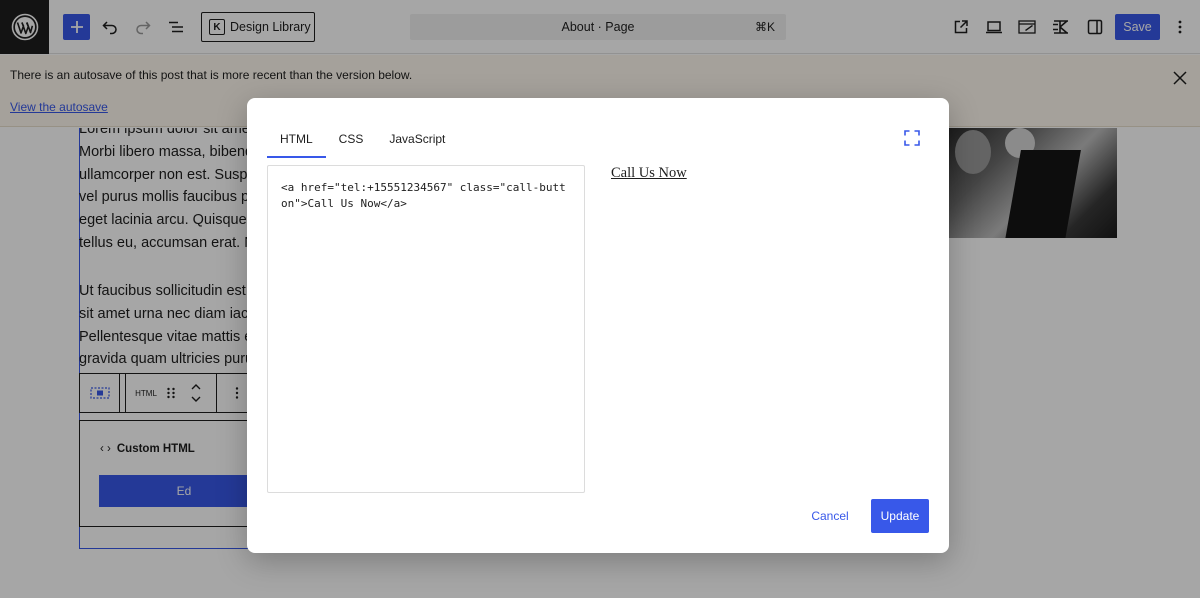  I want to click on fullscreen-icon, so click(912, 138).